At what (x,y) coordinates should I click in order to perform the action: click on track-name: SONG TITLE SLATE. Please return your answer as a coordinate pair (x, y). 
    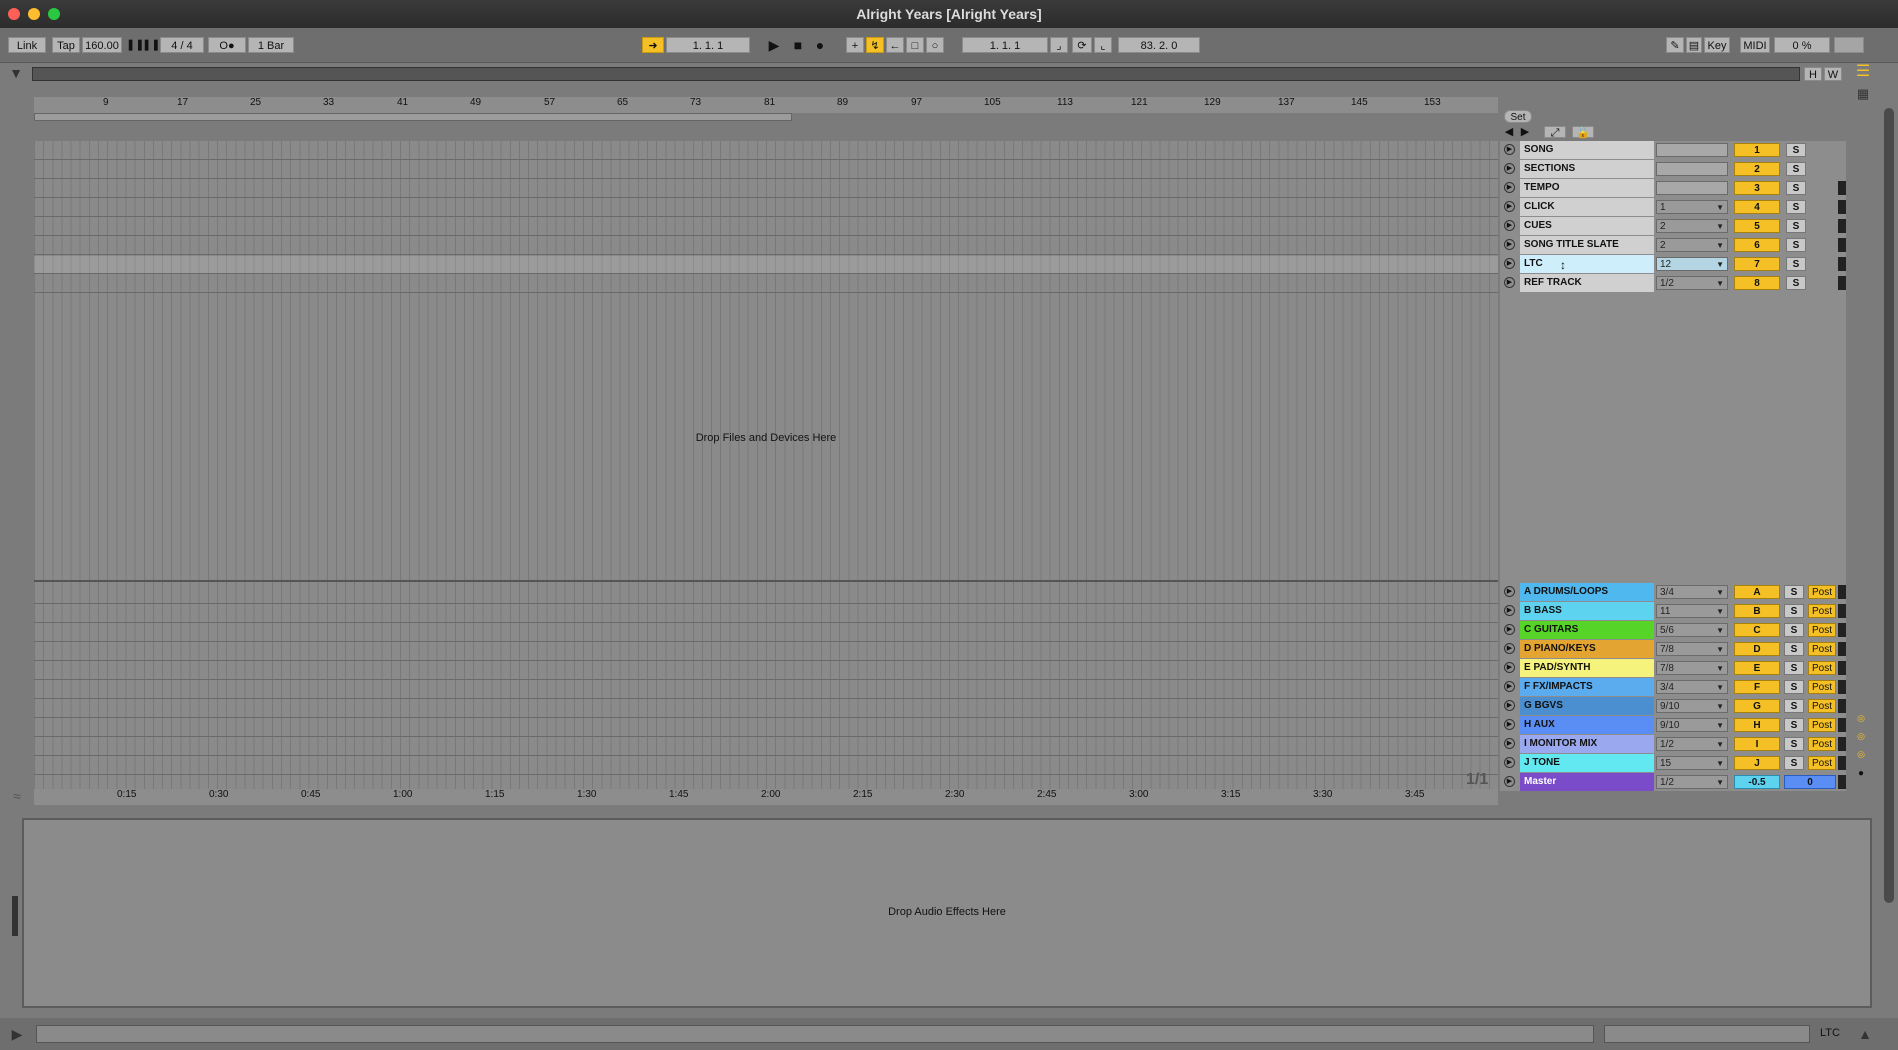
    Looking at the image, I should click on (1587, 245).